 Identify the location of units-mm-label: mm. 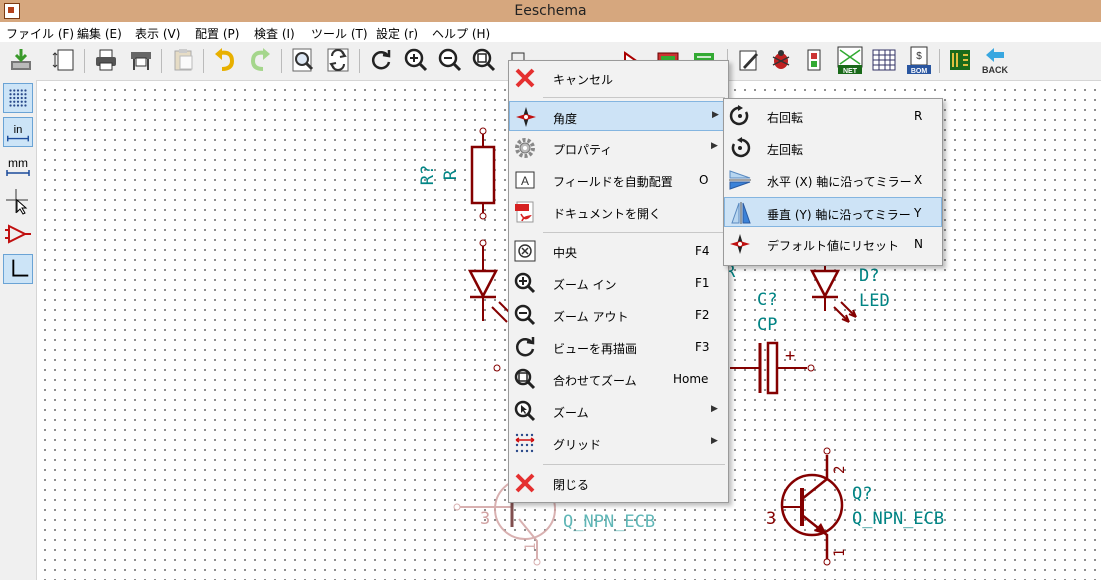
(18, 163).